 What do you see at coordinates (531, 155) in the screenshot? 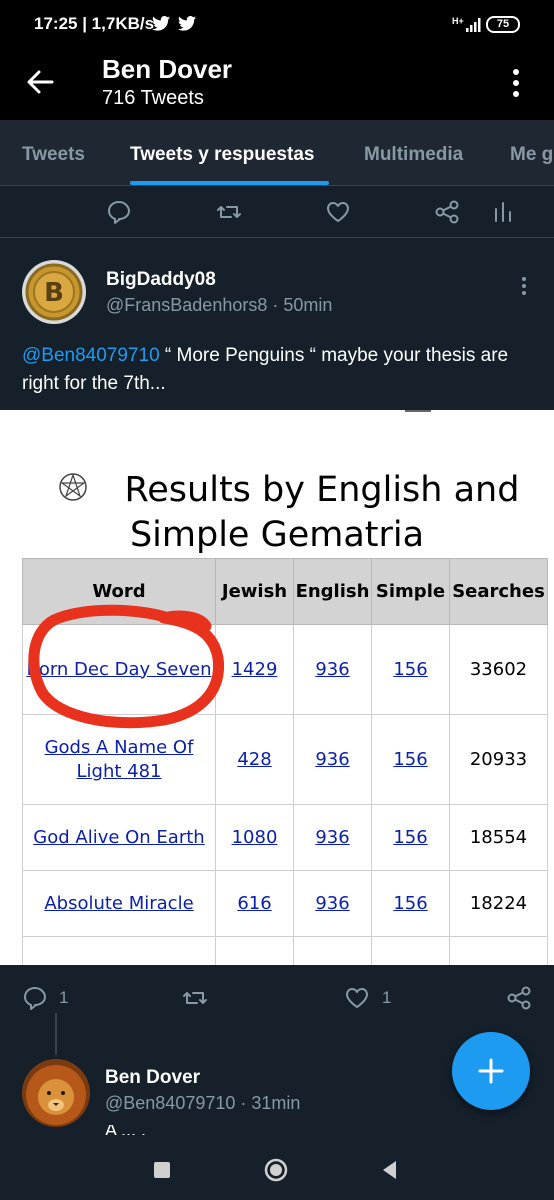
I see `tab-likes: Me g` at bounding box center [531, 155].